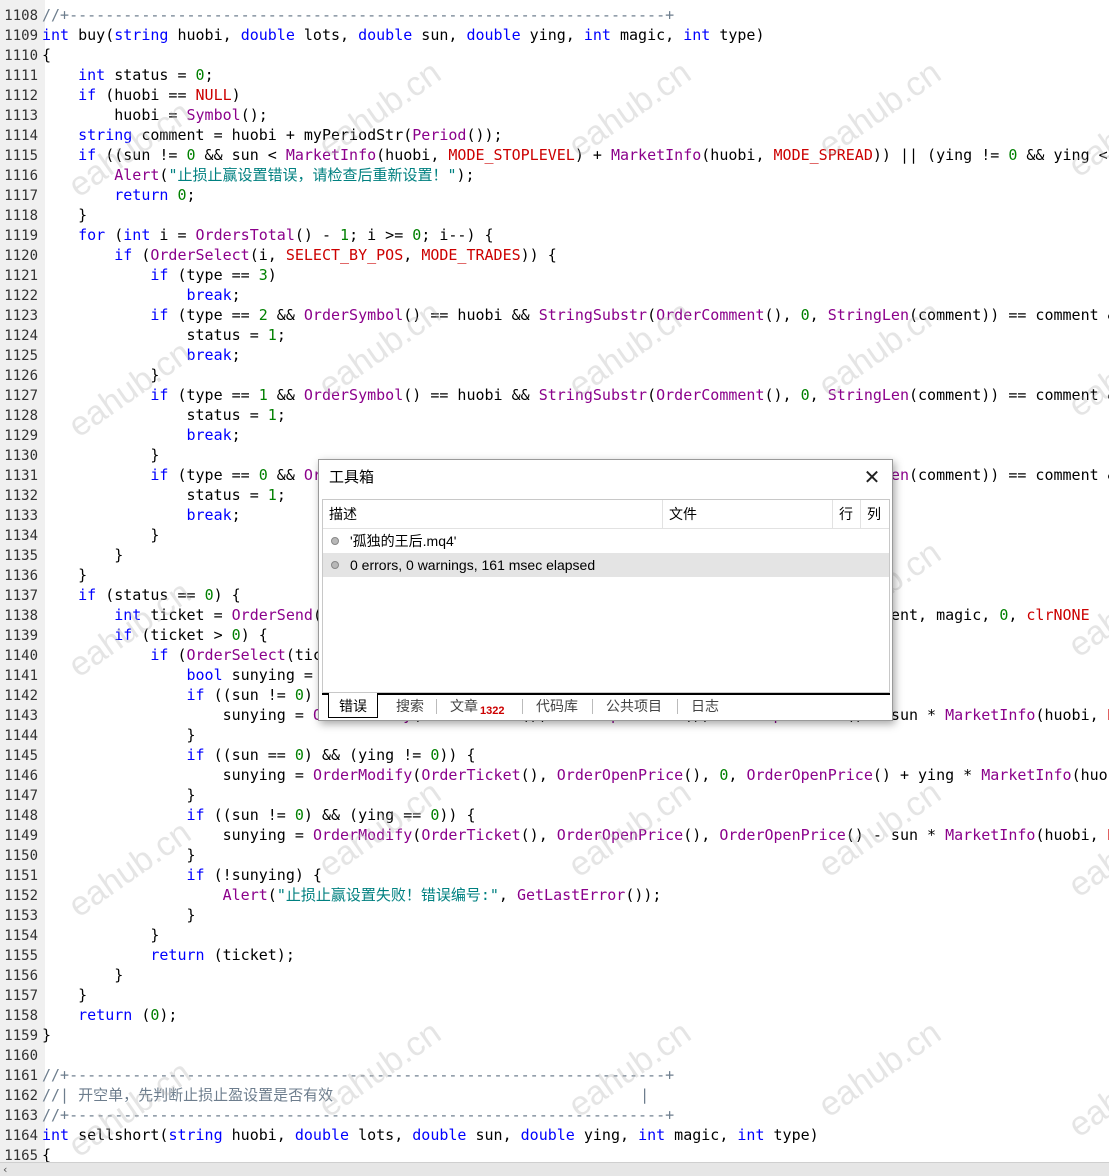 This screenshot has width=1109, height=1176. I want to click on code-line: 1153 }, so click(554, 915).